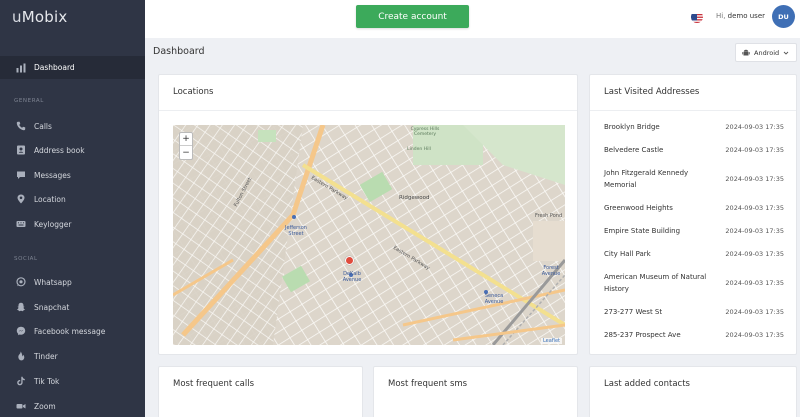 The image size is (800, 417). Describe the element at coordinates (746, 53) in the screenshot. I see `android-icon` at that location.